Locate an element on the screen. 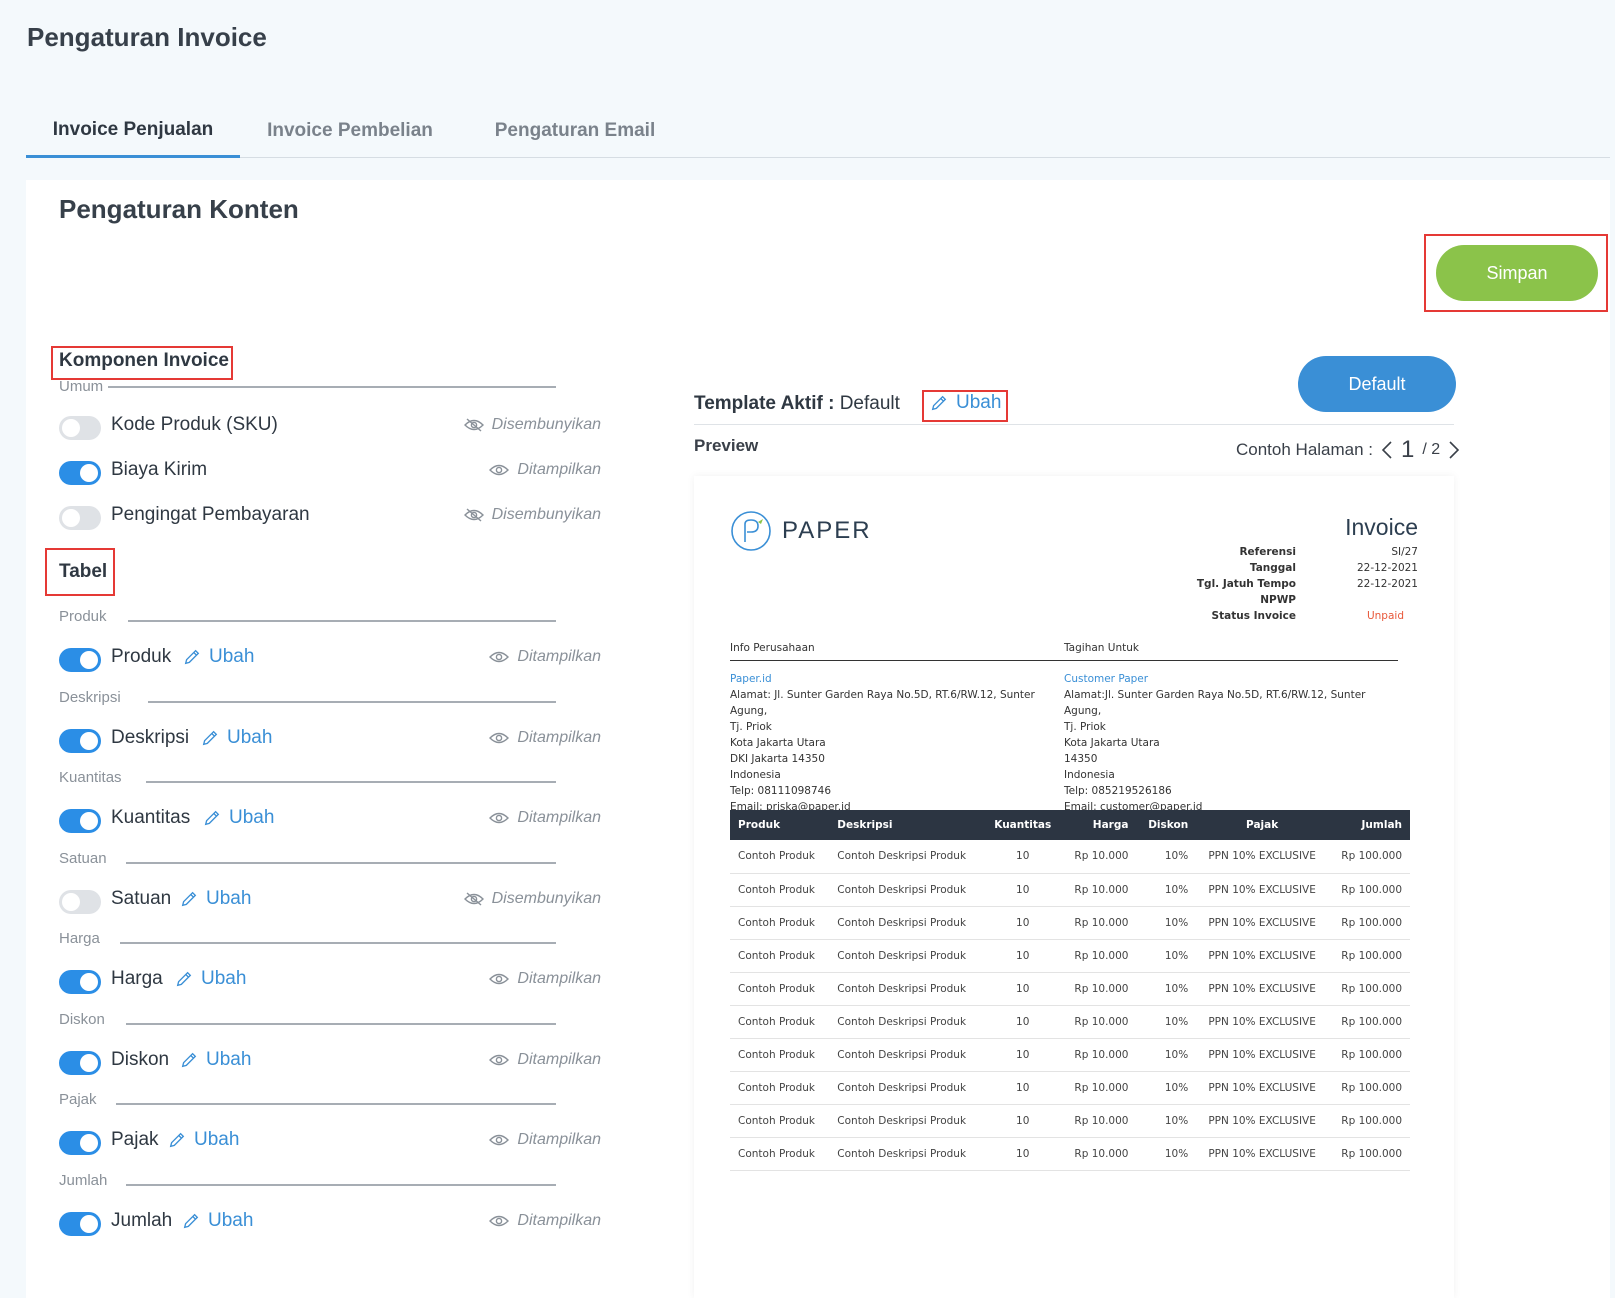  chevron-right-icon is located at coordinates (1454, 450).